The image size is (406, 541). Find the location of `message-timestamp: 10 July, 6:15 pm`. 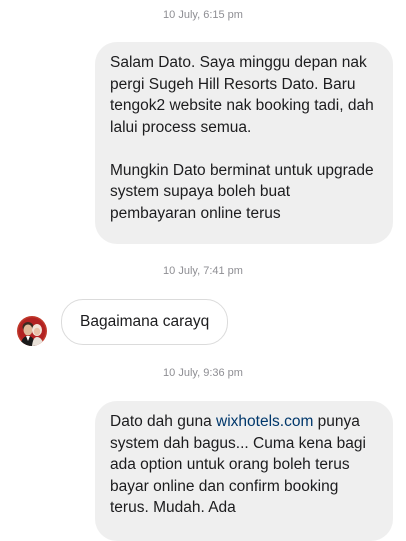

message-timestamp: 10 July, 6:15 pm is located at coordinates (203, 15).